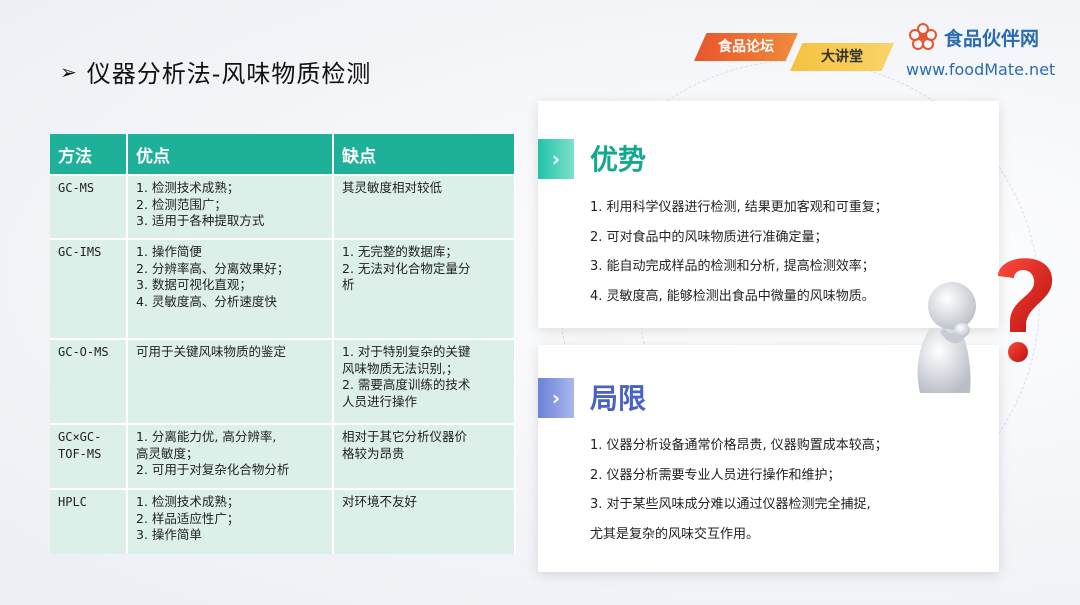 This screenshot has height=605, width=1080. What do you see at coordinates (181, 204) in the screenshot?
I see `cell-line: 2. 检测范围广；` at bounding box center [181, 204].